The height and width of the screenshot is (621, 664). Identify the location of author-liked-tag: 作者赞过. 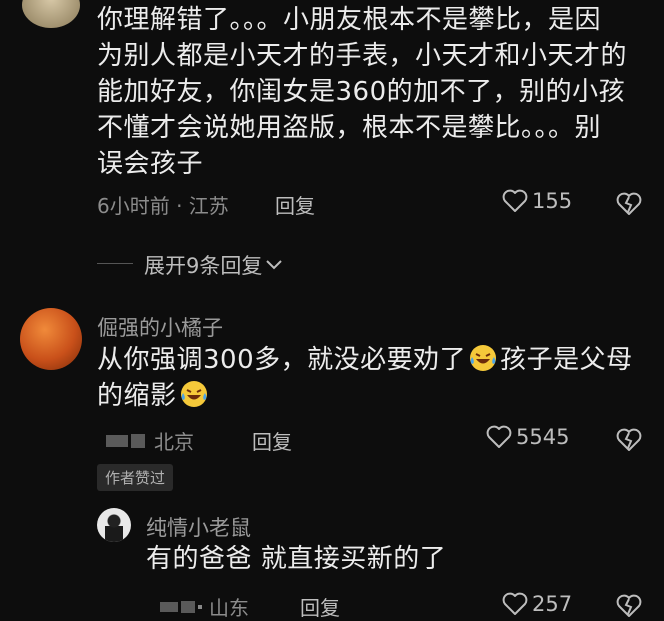
(135, 477).